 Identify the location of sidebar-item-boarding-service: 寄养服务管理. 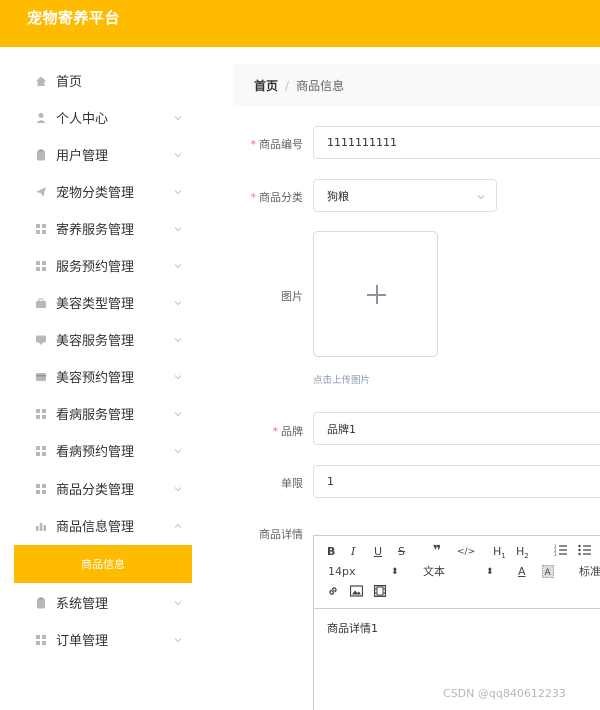
(103, 228).